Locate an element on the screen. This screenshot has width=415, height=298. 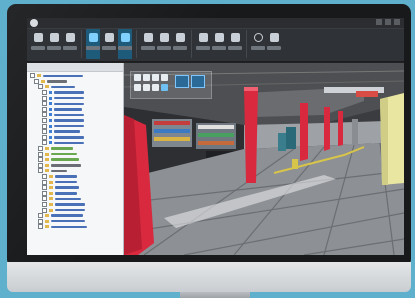
orbit-icon is located at coordinates (164, 87).